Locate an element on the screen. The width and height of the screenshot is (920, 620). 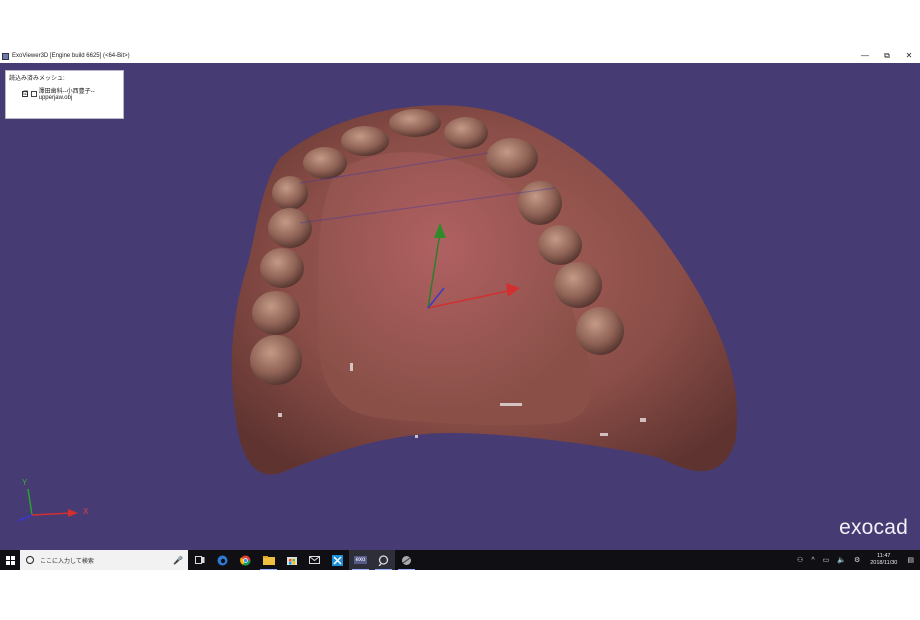
loaded-mesh-panel: 読込み済みメッシュ: ☑ 澤田歯科--小西豊子--upperjaw.obj is located at coordinates (64, 94).